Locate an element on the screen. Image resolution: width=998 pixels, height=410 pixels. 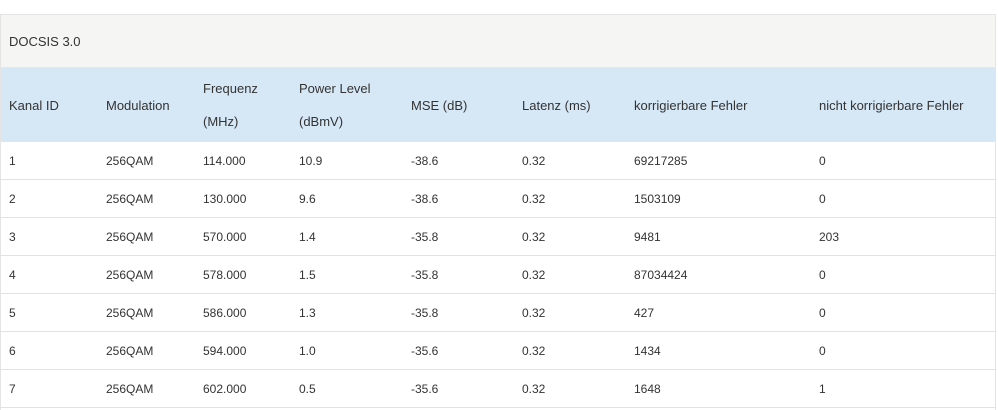
table-row: 3 256QAM 570.000 1.4 -35.8 0.32 9481 203 is located at coordinates (498, 236).